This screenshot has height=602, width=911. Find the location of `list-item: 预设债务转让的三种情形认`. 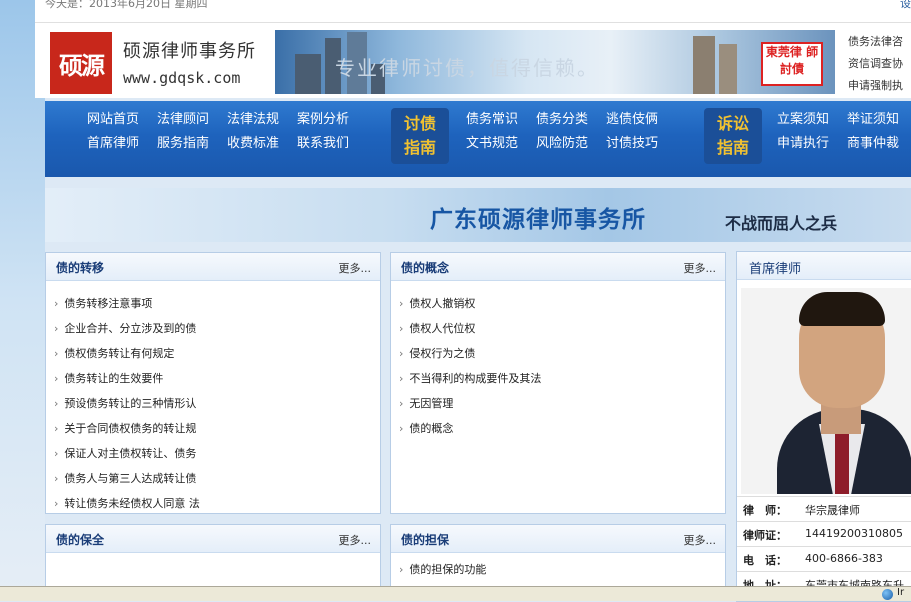

list-item: 预设债务转让的三种情形认 is located at coordinates (217, 403).